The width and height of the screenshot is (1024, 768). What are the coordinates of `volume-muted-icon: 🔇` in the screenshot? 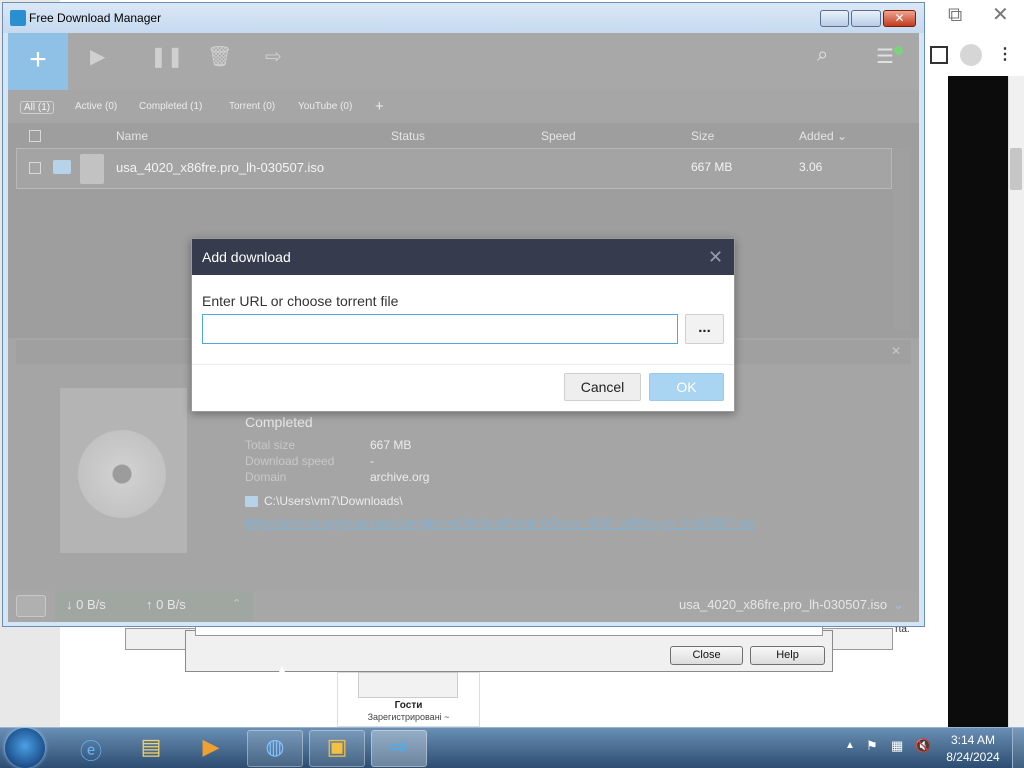 It's located at (923, 746).